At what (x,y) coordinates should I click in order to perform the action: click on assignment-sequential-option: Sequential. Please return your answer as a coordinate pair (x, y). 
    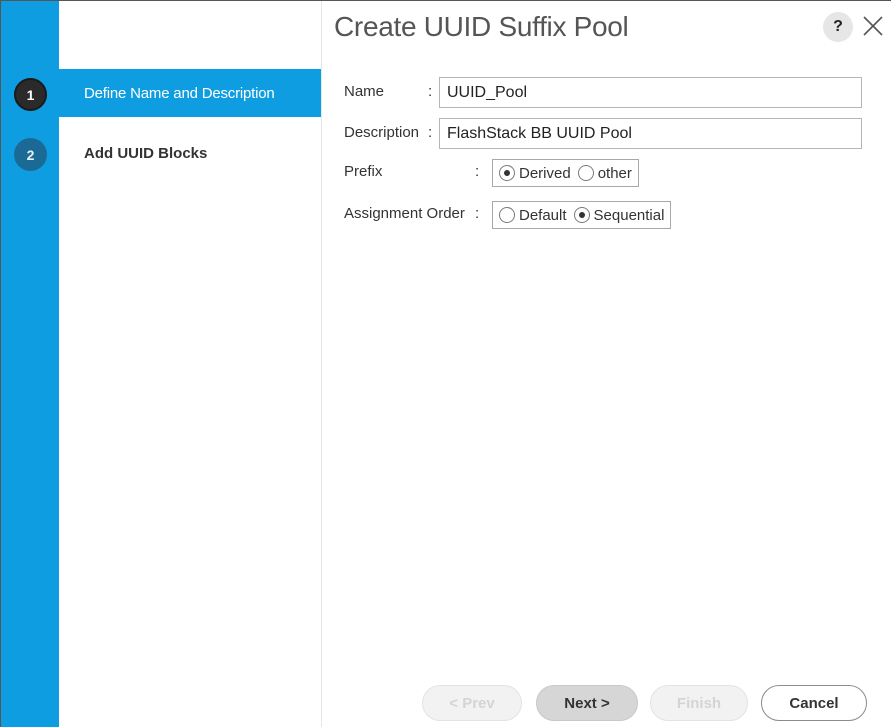
    Looking at the image, I should click on (619, 215).